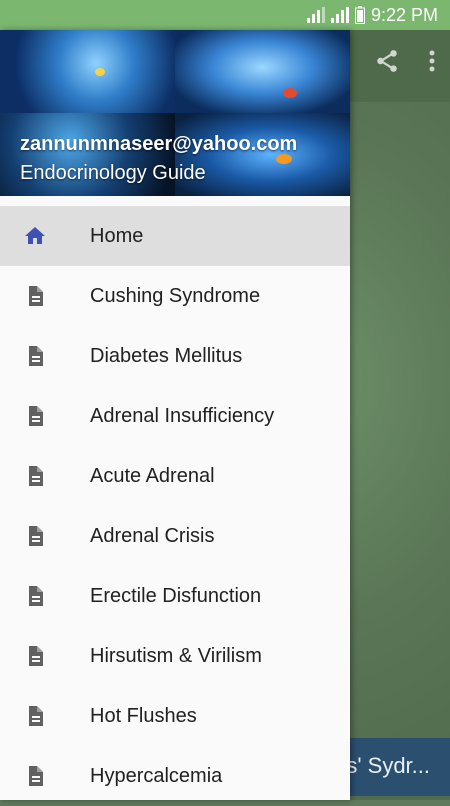 The width and height of the screenshot is (450, 806). I want to click on app-name: Endocrinology Guide, so click(113, 173).